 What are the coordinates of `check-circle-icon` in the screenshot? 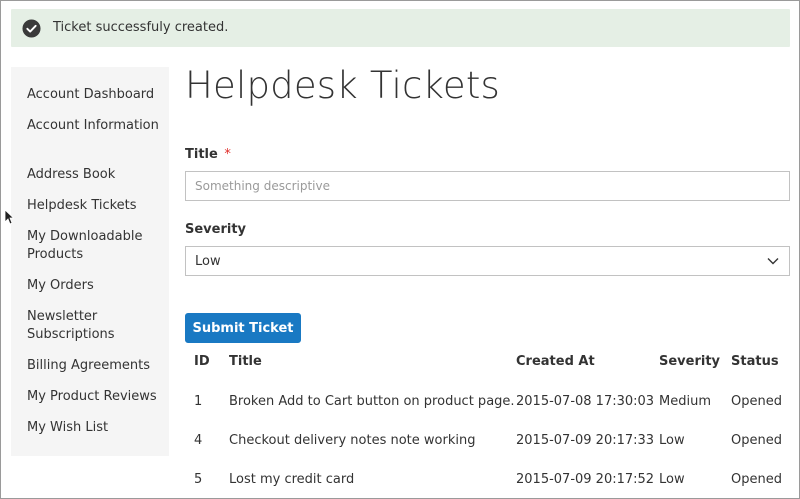 It's located at (31, 28).